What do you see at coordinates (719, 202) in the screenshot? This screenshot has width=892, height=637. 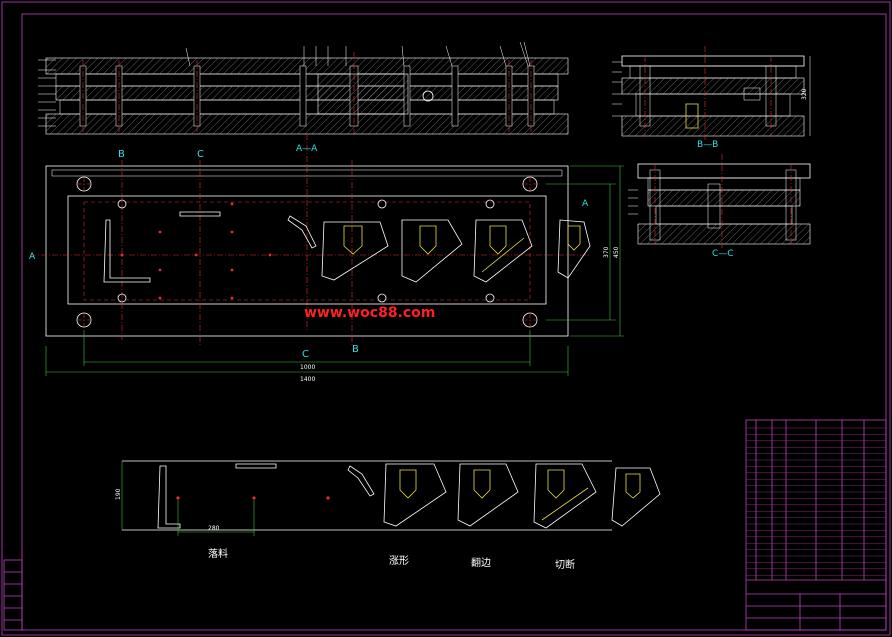 I see `section-view-cc` at bounding box center [719, 202].